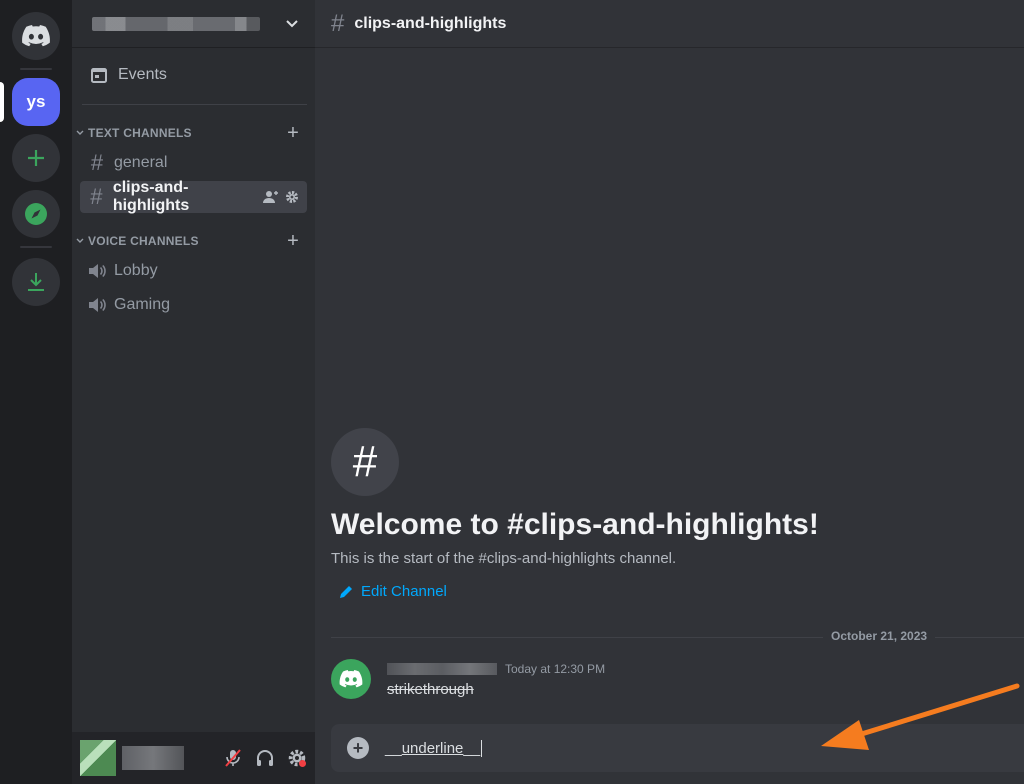 The height and width of the screenshot is (784, 1024). I want to click on message-avatar, so click(351, 679).